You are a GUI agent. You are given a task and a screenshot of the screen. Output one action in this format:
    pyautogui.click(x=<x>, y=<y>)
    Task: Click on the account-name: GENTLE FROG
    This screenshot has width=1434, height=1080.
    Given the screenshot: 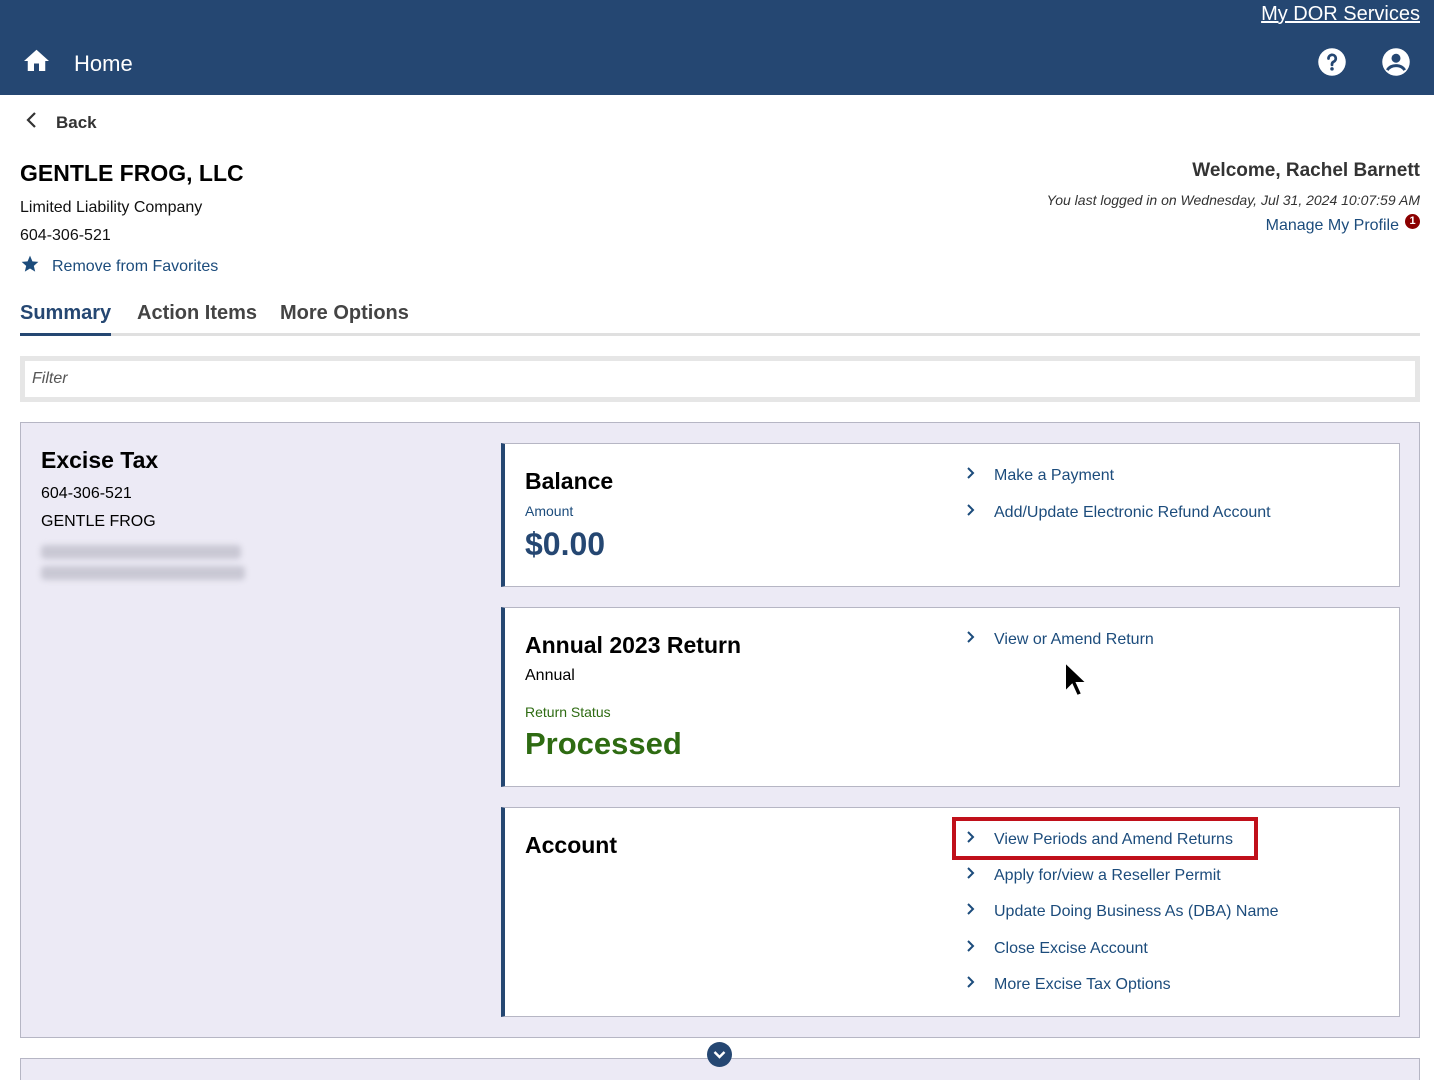 What is the action you would take?
    pyautogui.click(x=98, y=521)
    